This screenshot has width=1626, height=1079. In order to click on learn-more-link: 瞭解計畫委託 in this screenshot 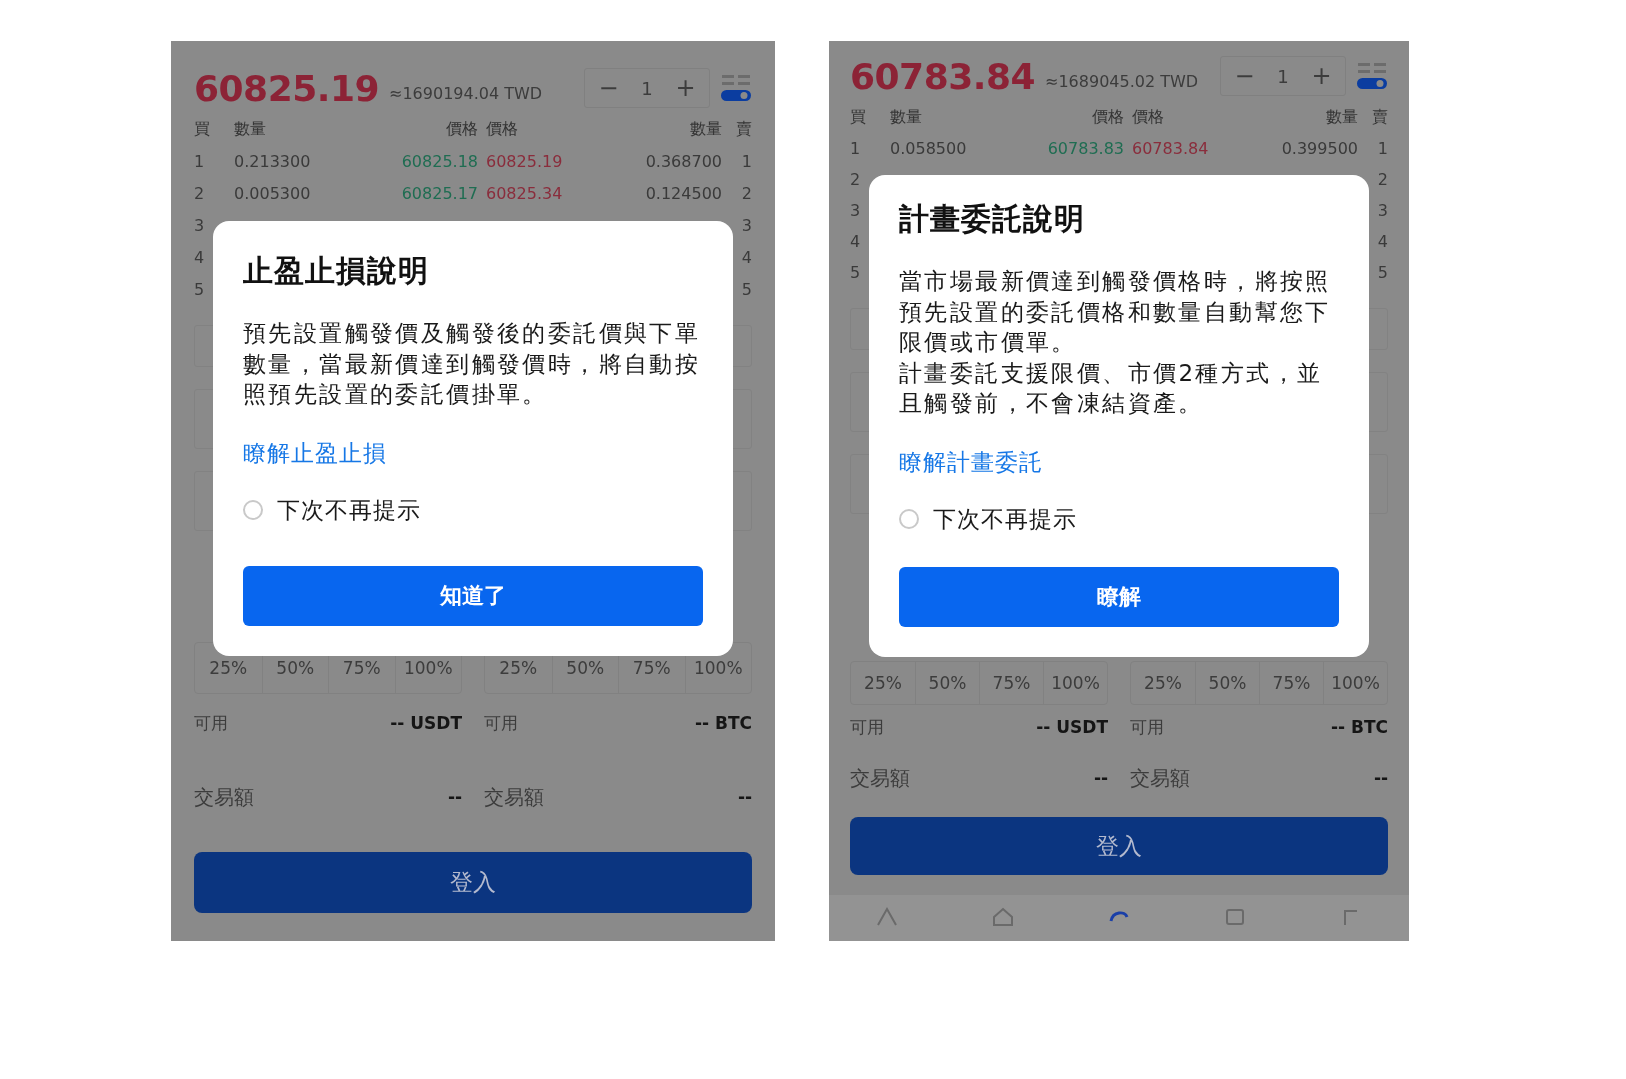, I will do `click(971, 462)`.